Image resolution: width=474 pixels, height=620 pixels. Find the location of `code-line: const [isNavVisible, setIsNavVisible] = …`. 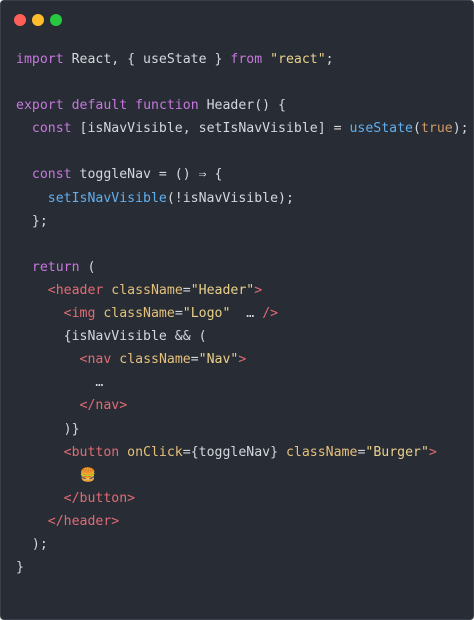

code-line: const [isNavVisible, setIsNavVisible] = … is located at coordinates (242, 128).